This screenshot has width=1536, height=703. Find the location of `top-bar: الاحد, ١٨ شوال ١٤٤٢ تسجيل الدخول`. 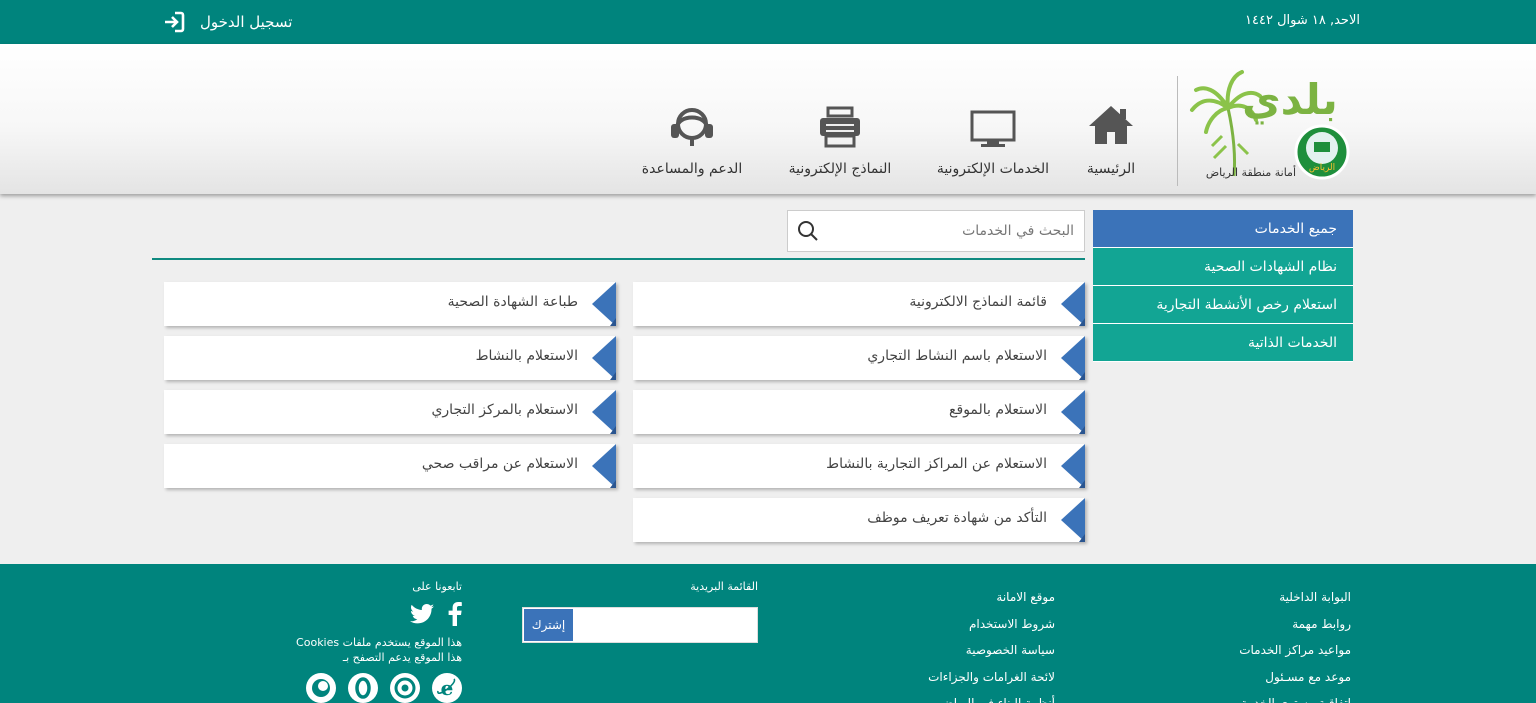

top-bar: الاحد, ١٨ شوال ١٤٤٢ تسجيل الدخول is located at coordinates (768, 22).